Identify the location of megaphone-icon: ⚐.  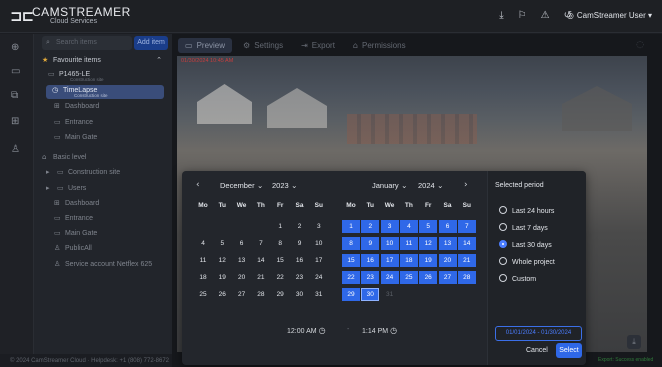
(522, 15).